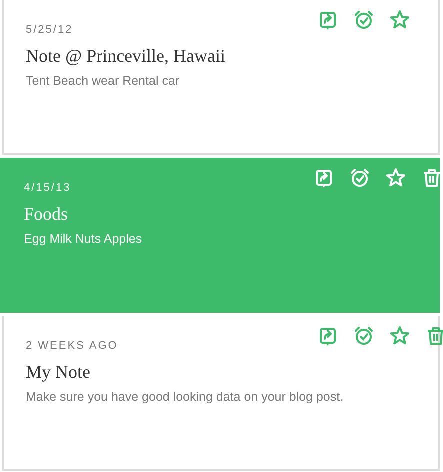 Image resolution: width=443 pixels, height=472 pixels. What do you see at coordinates (103, 81) in the screenshot?
I see `note-snippet: Tent Beach wear Rental car` at bounding box center [103, 81].